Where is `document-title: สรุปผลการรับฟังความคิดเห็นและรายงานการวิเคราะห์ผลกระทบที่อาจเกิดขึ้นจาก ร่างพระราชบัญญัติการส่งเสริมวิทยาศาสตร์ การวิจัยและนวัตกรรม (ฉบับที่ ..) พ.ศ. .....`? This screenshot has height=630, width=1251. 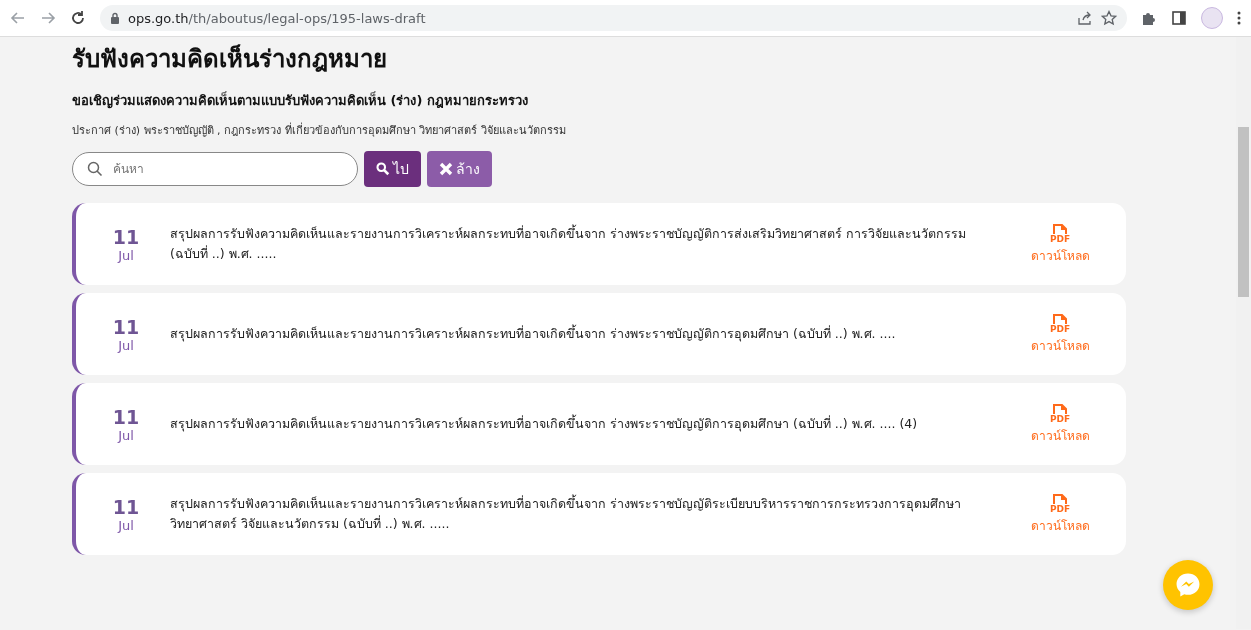 document-title: สรุปผลการรับฟังความคิดเห็นและรายงานการวิเคราะห์ผลกระทบที่อาจเกิดขึ้นจาก ร่างพระราชบัญญัติการส่งเสริมวิทยาศาสตร์ การวิจัยและนวัตกรรม (ฉบับที่ ..) พ.ศ. ..... is located at coordinates (568, 243).